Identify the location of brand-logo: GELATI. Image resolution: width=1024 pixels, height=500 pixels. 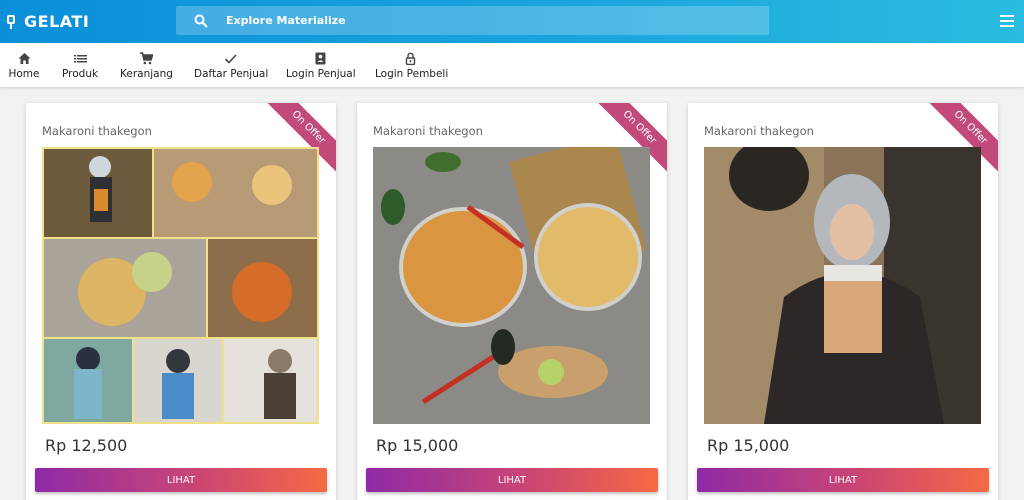
(47, 21).